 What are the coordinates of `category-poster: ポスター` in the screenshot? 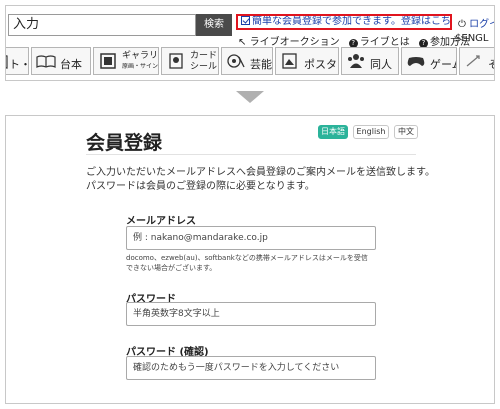 It's located at (307, 61).